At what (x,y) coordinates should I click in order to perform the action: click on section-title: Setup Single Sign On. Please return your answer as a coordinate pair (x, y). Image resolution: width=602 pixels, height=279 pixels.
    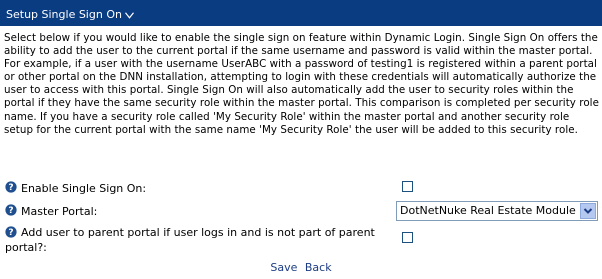
    Looking at the image, I should click on (70, 15).